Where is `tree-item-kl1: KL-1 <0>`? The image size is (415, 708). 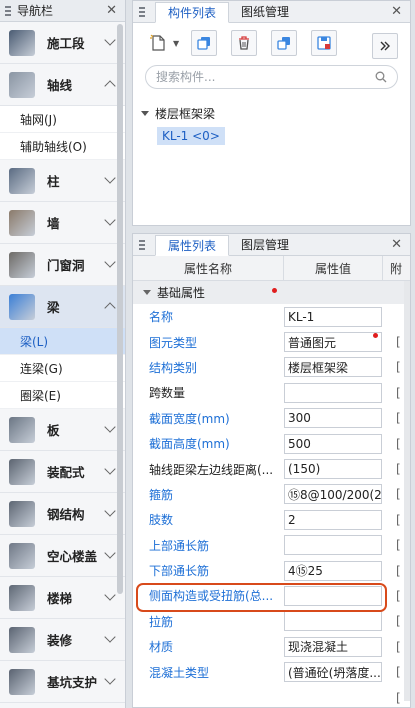
tree-item-kl1: KL-1 <0> is located at coordinates (191, 136).